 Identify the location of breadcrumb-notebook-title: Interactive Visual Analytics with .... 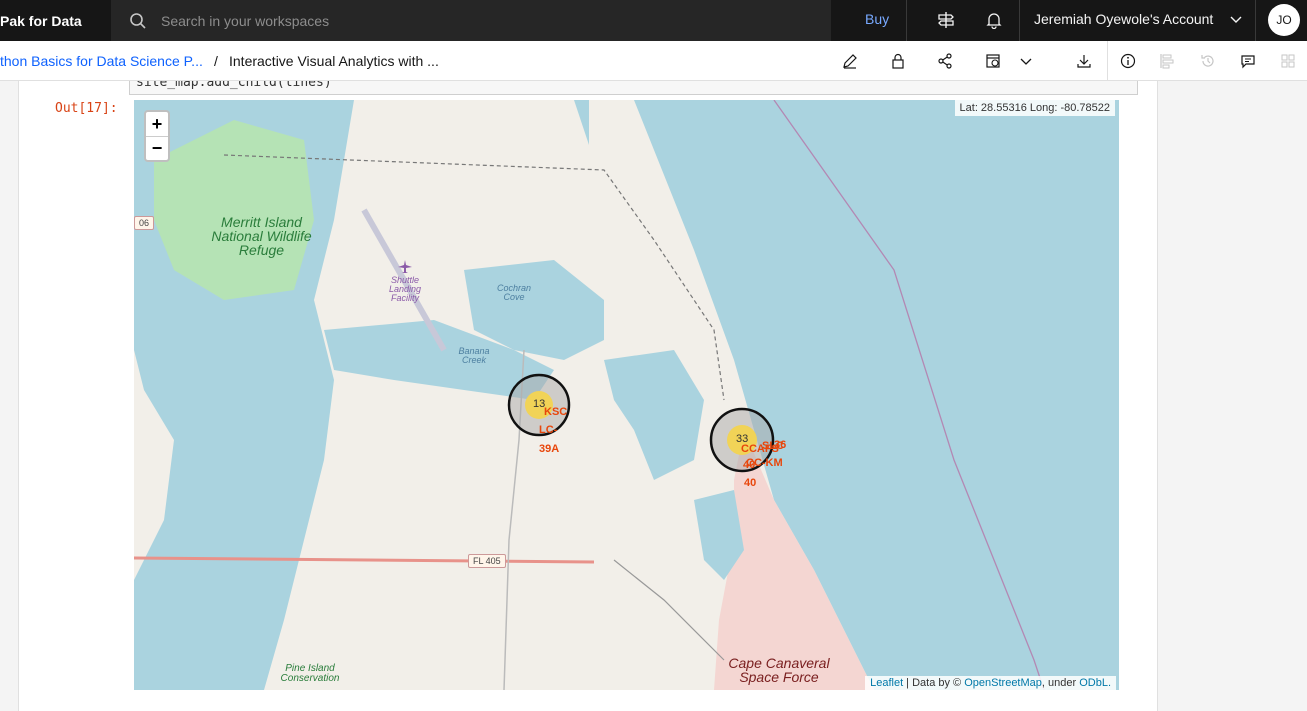
(334, 61).